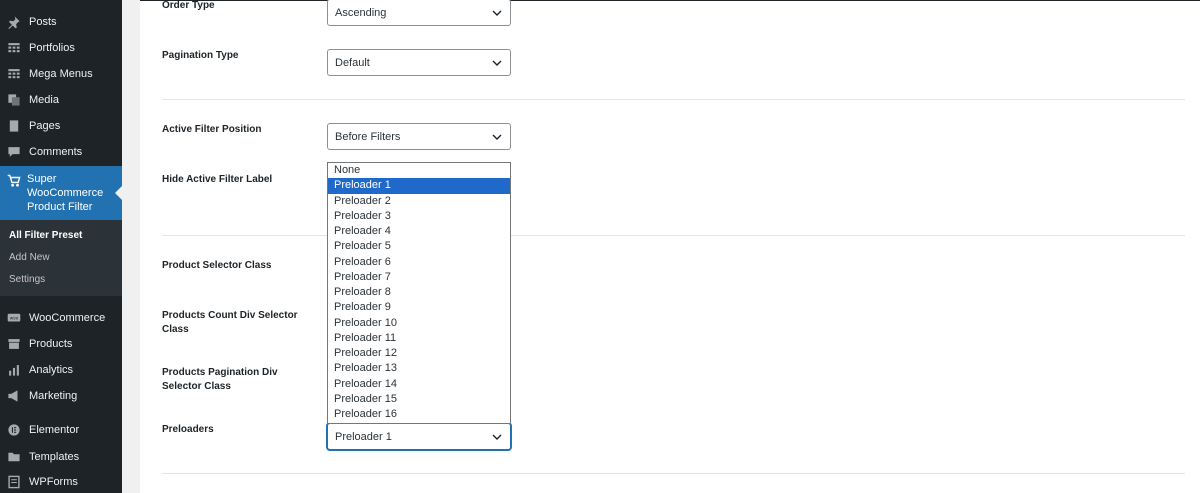 This screenshot has width=1200, height=493. I want to click on menu-item-pages: Pages, so click(61, 126).